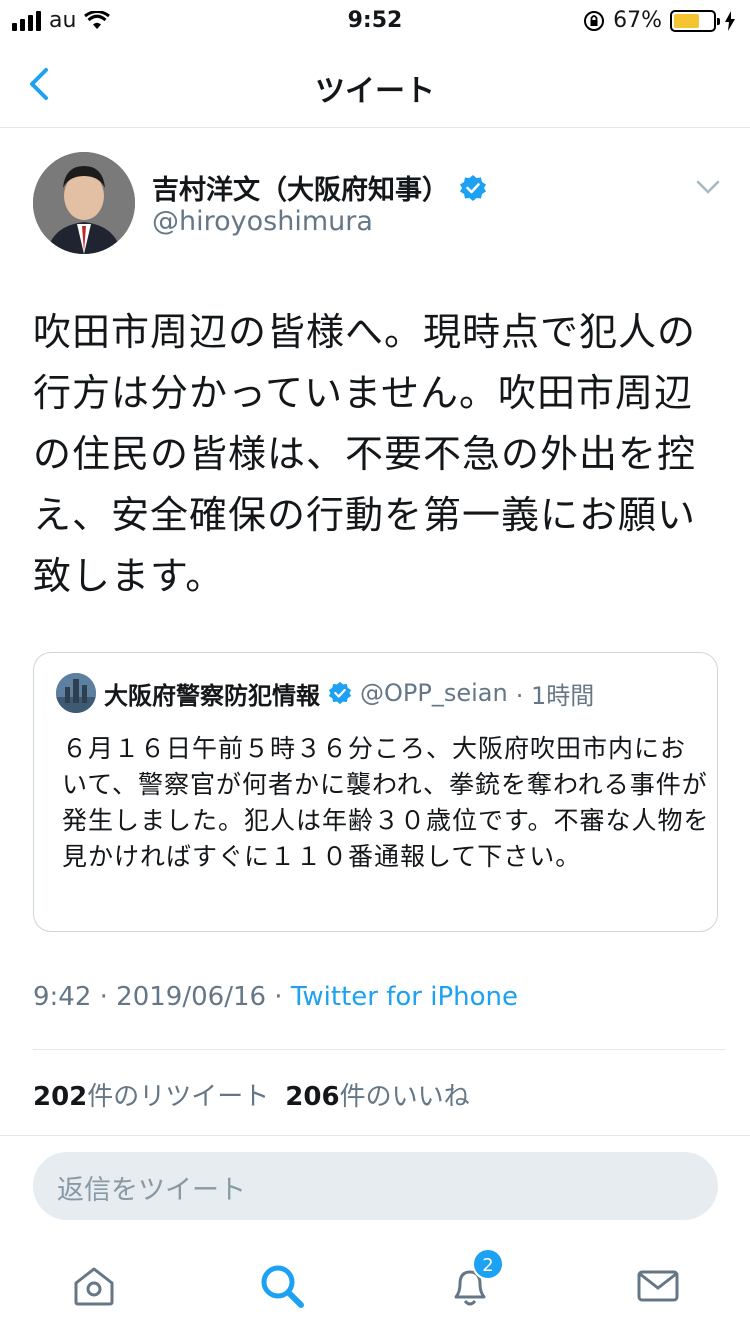 The height and width of the screenshot is (1334, 750). I want to click on tab-bar: 2, so click(375, 1289).